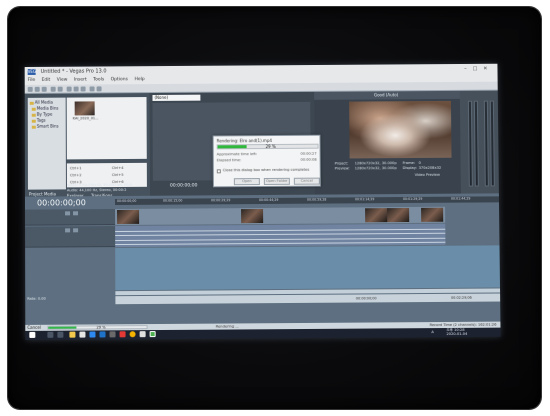  What do you see at coordinates (427, 175) in the screenshot?
I see `tab-video-preview: Video Preview` at bounding box center [427, 175].